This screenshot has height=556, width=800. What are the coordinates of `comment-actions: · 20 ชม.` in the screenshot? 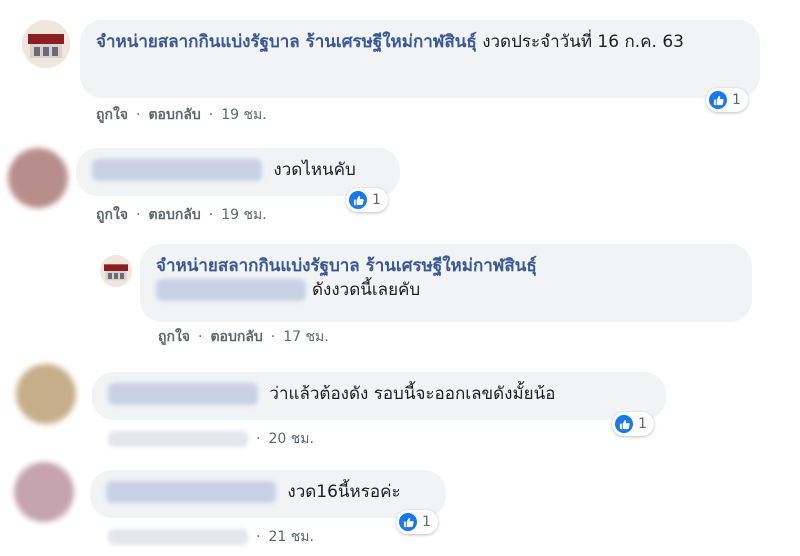 It's located at (211, 439).